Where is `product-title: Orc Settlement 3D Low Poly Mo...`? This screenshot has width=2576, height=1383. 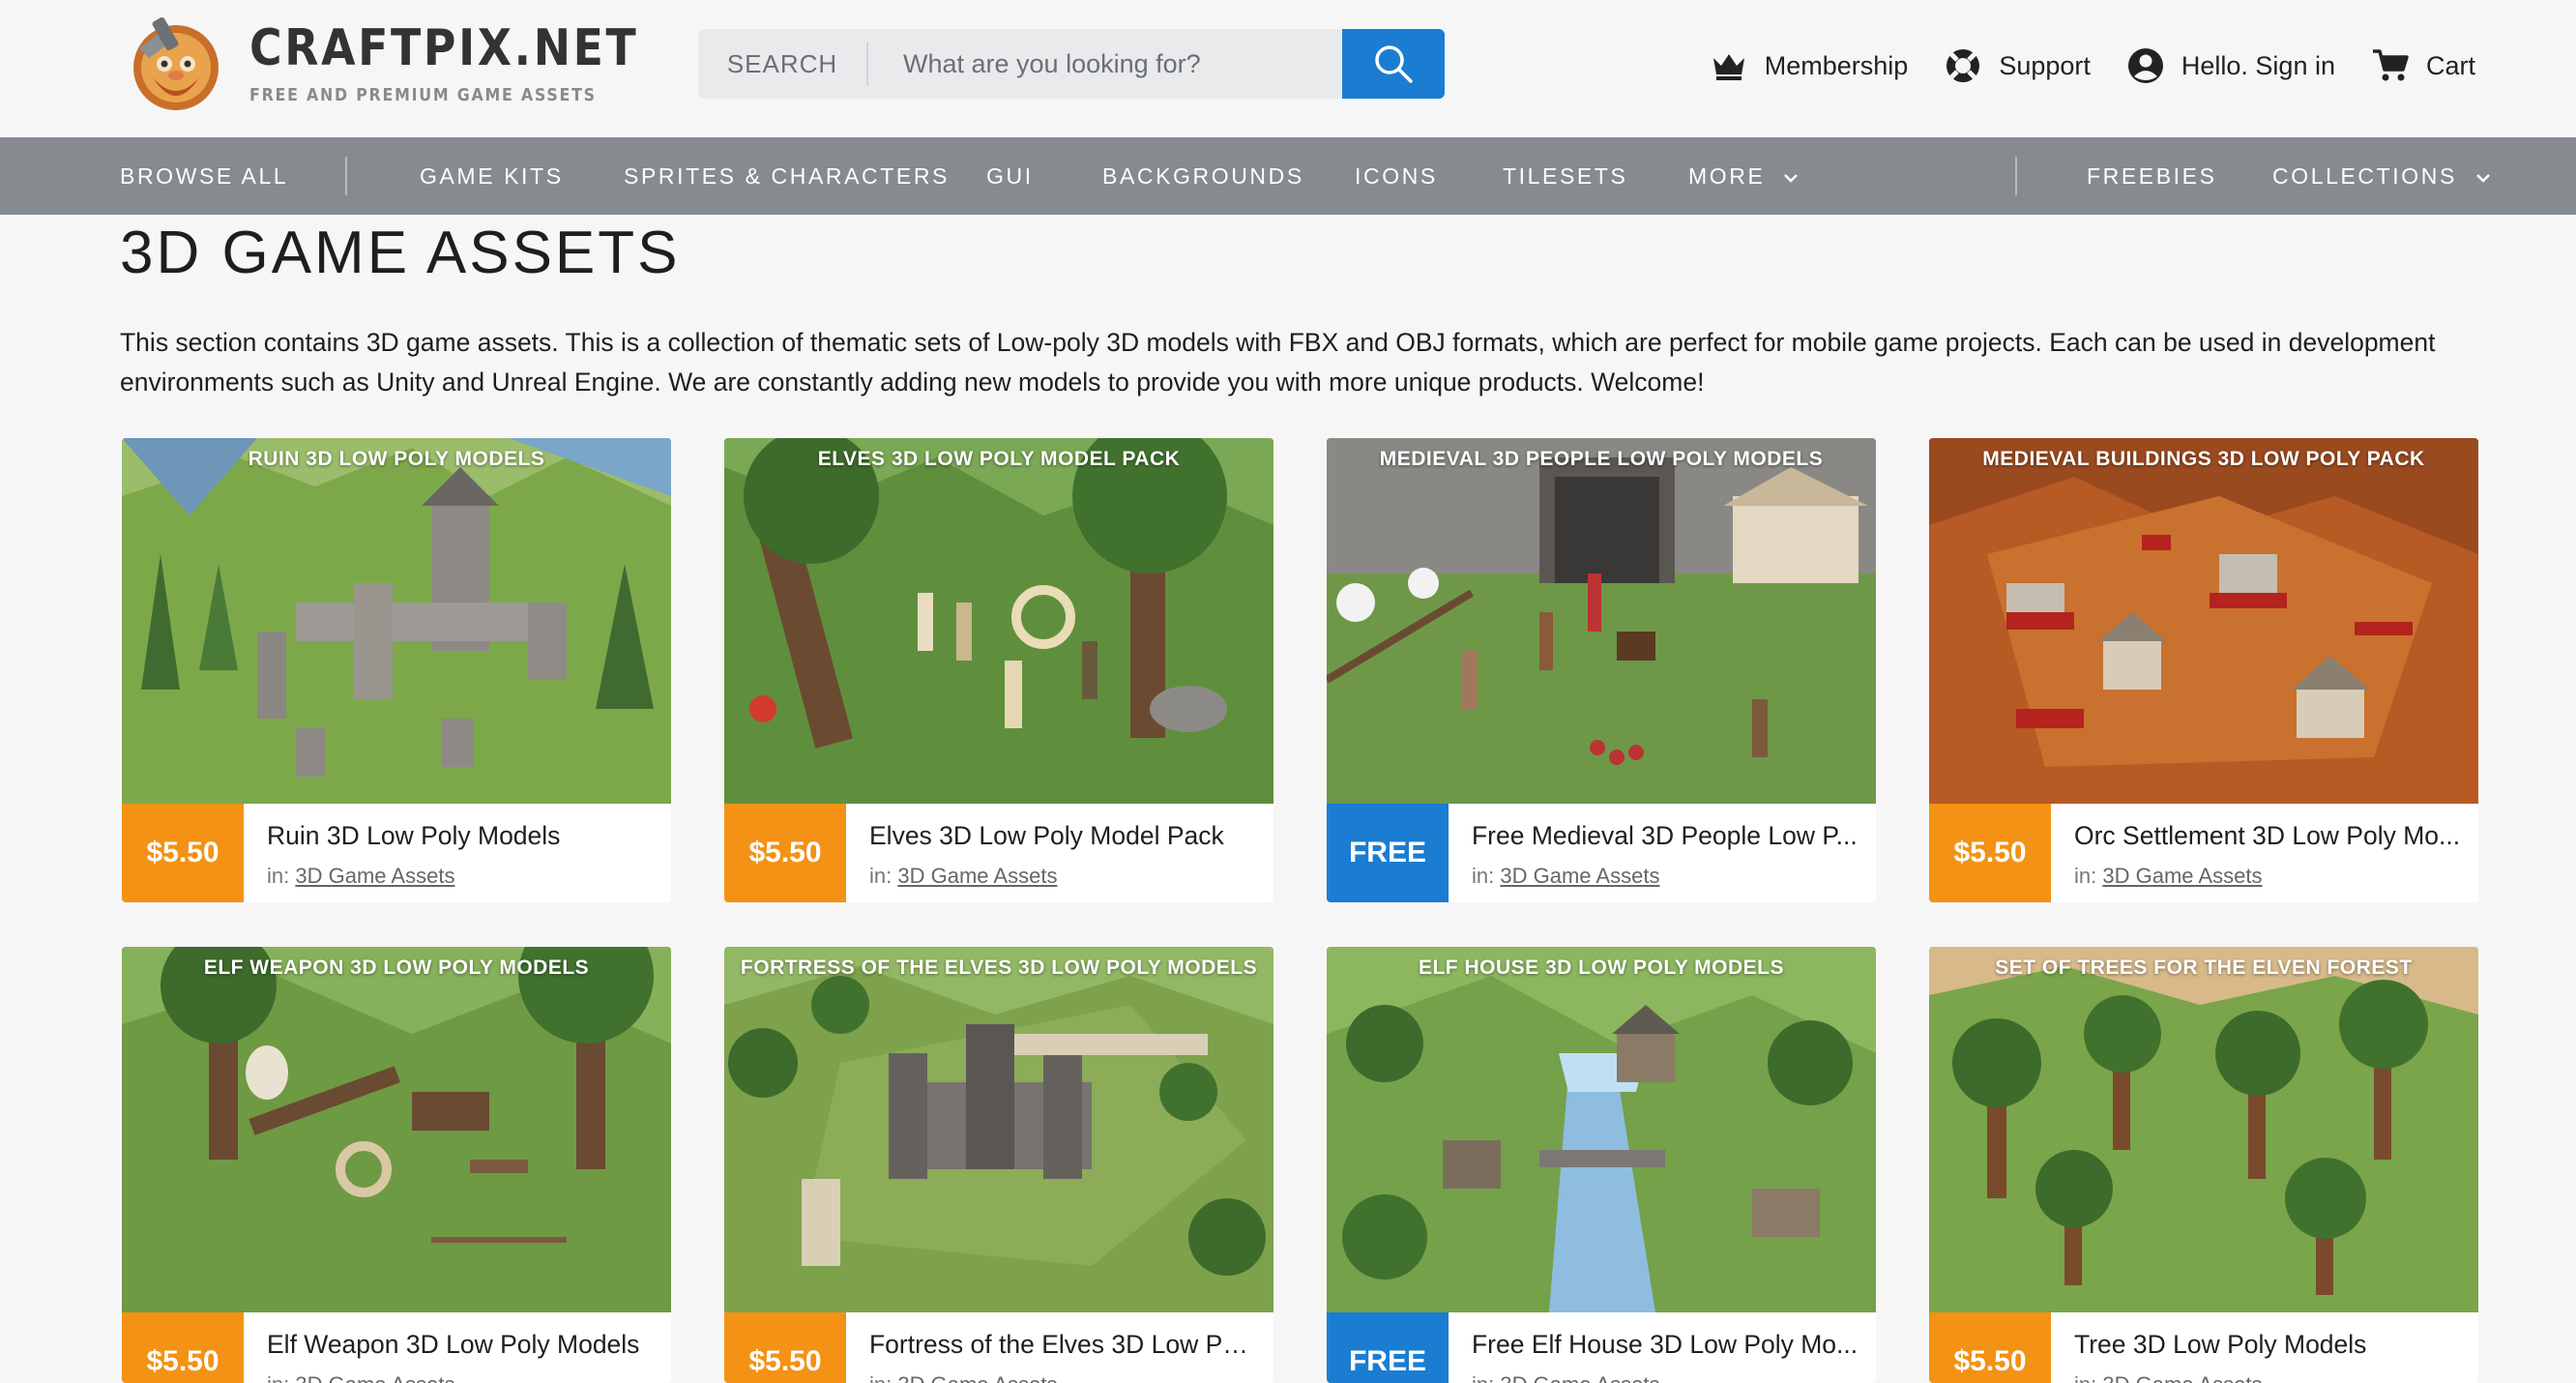 product-title: Orc Settlement 3D Low Poly Mo... is located at coordinates (2267, 836).